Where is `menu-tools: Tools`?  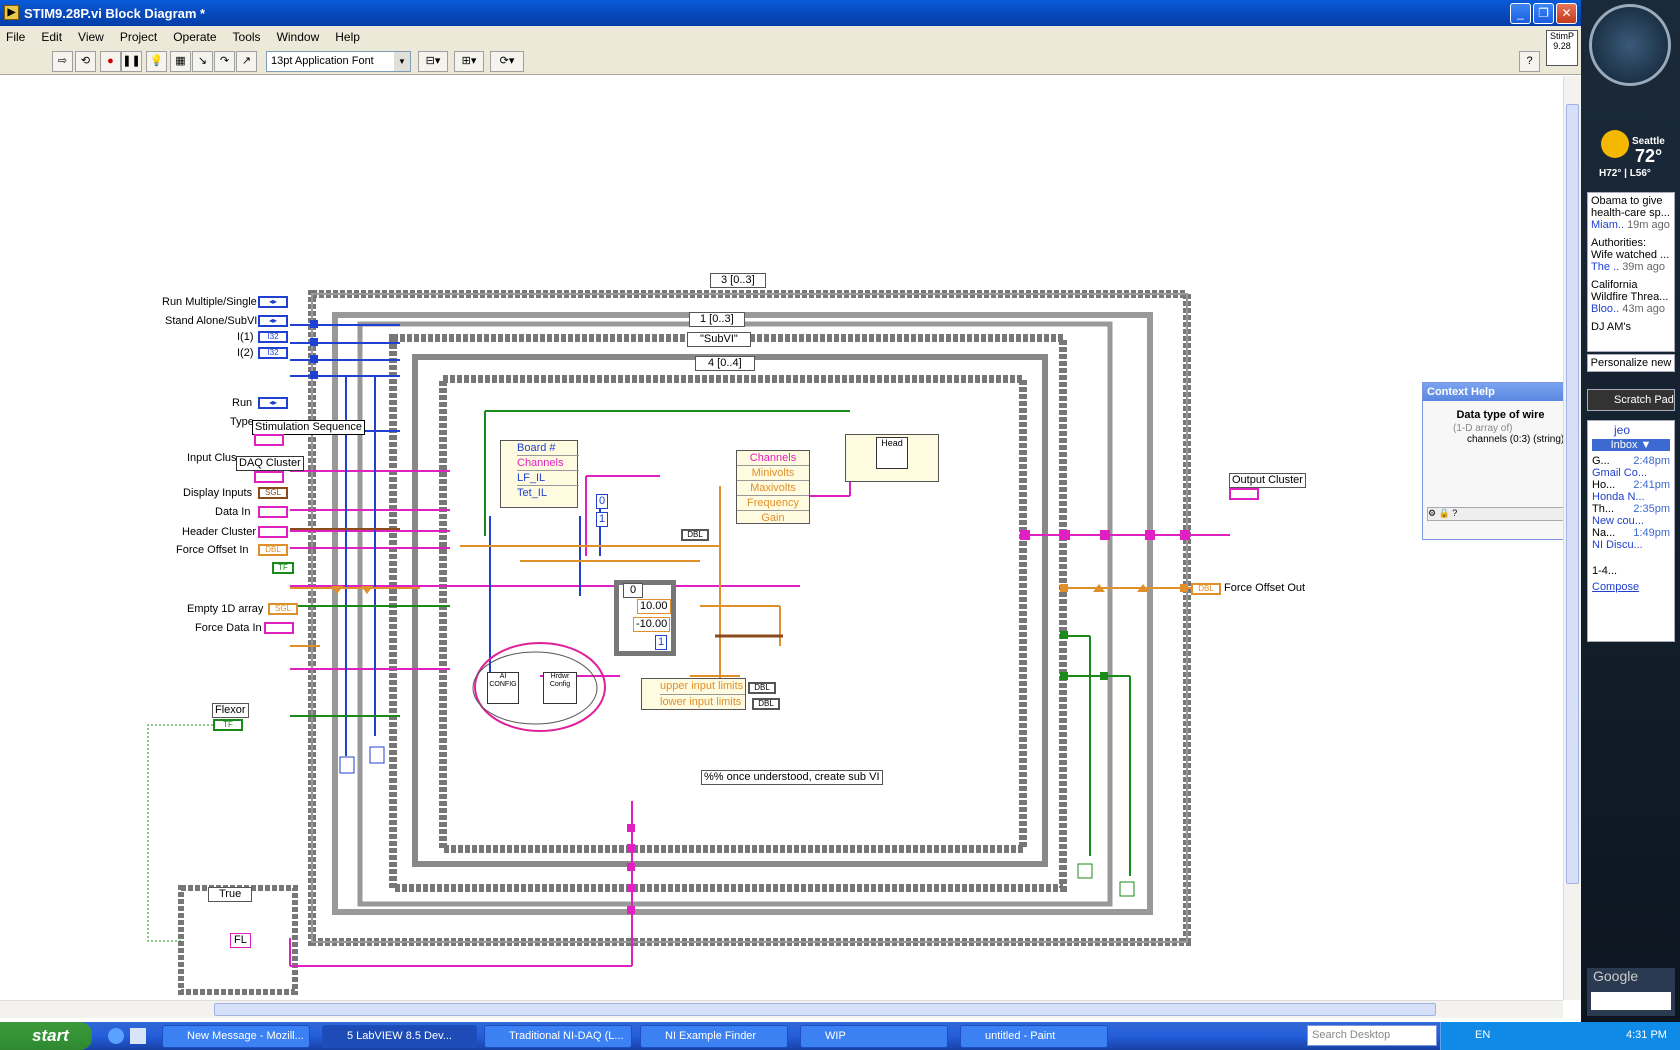
menu-tools: Tools is located at coordinates (247, 37).